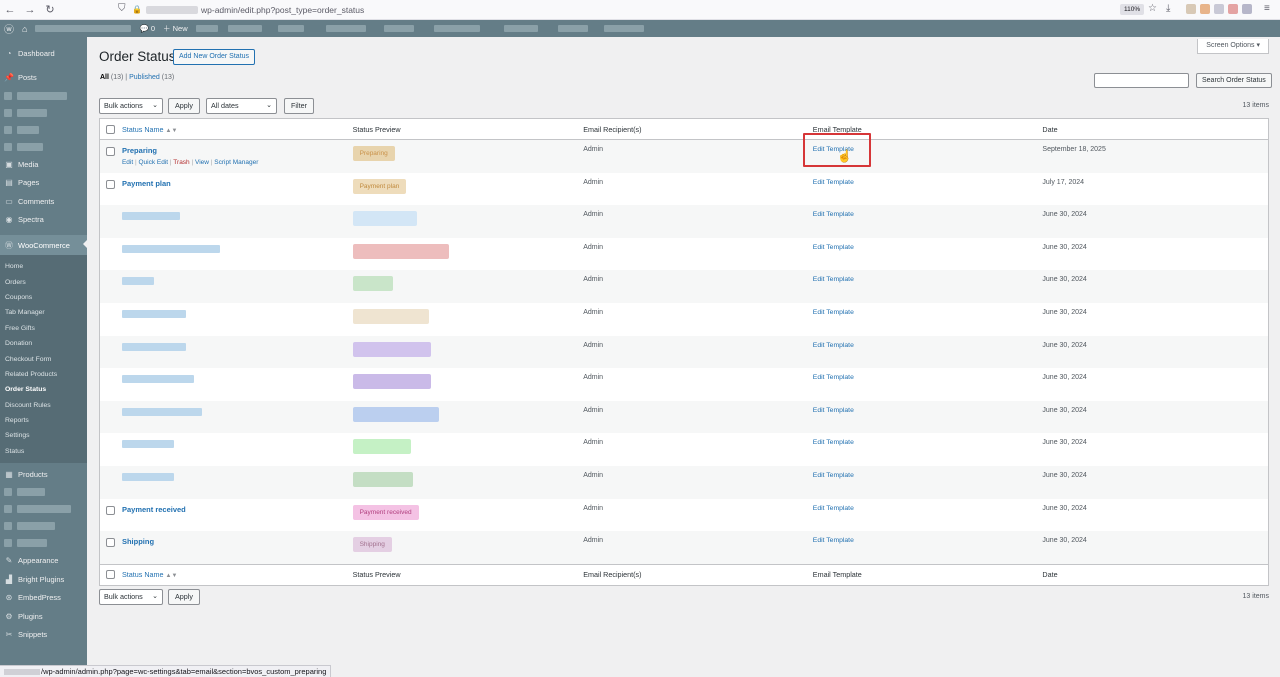 This screenshot has width=1280, height=677. What do you see at coordinates (127, 162) in the screenshot?
I see `row-action-edit: Edit` at bounding box center [127, 162].